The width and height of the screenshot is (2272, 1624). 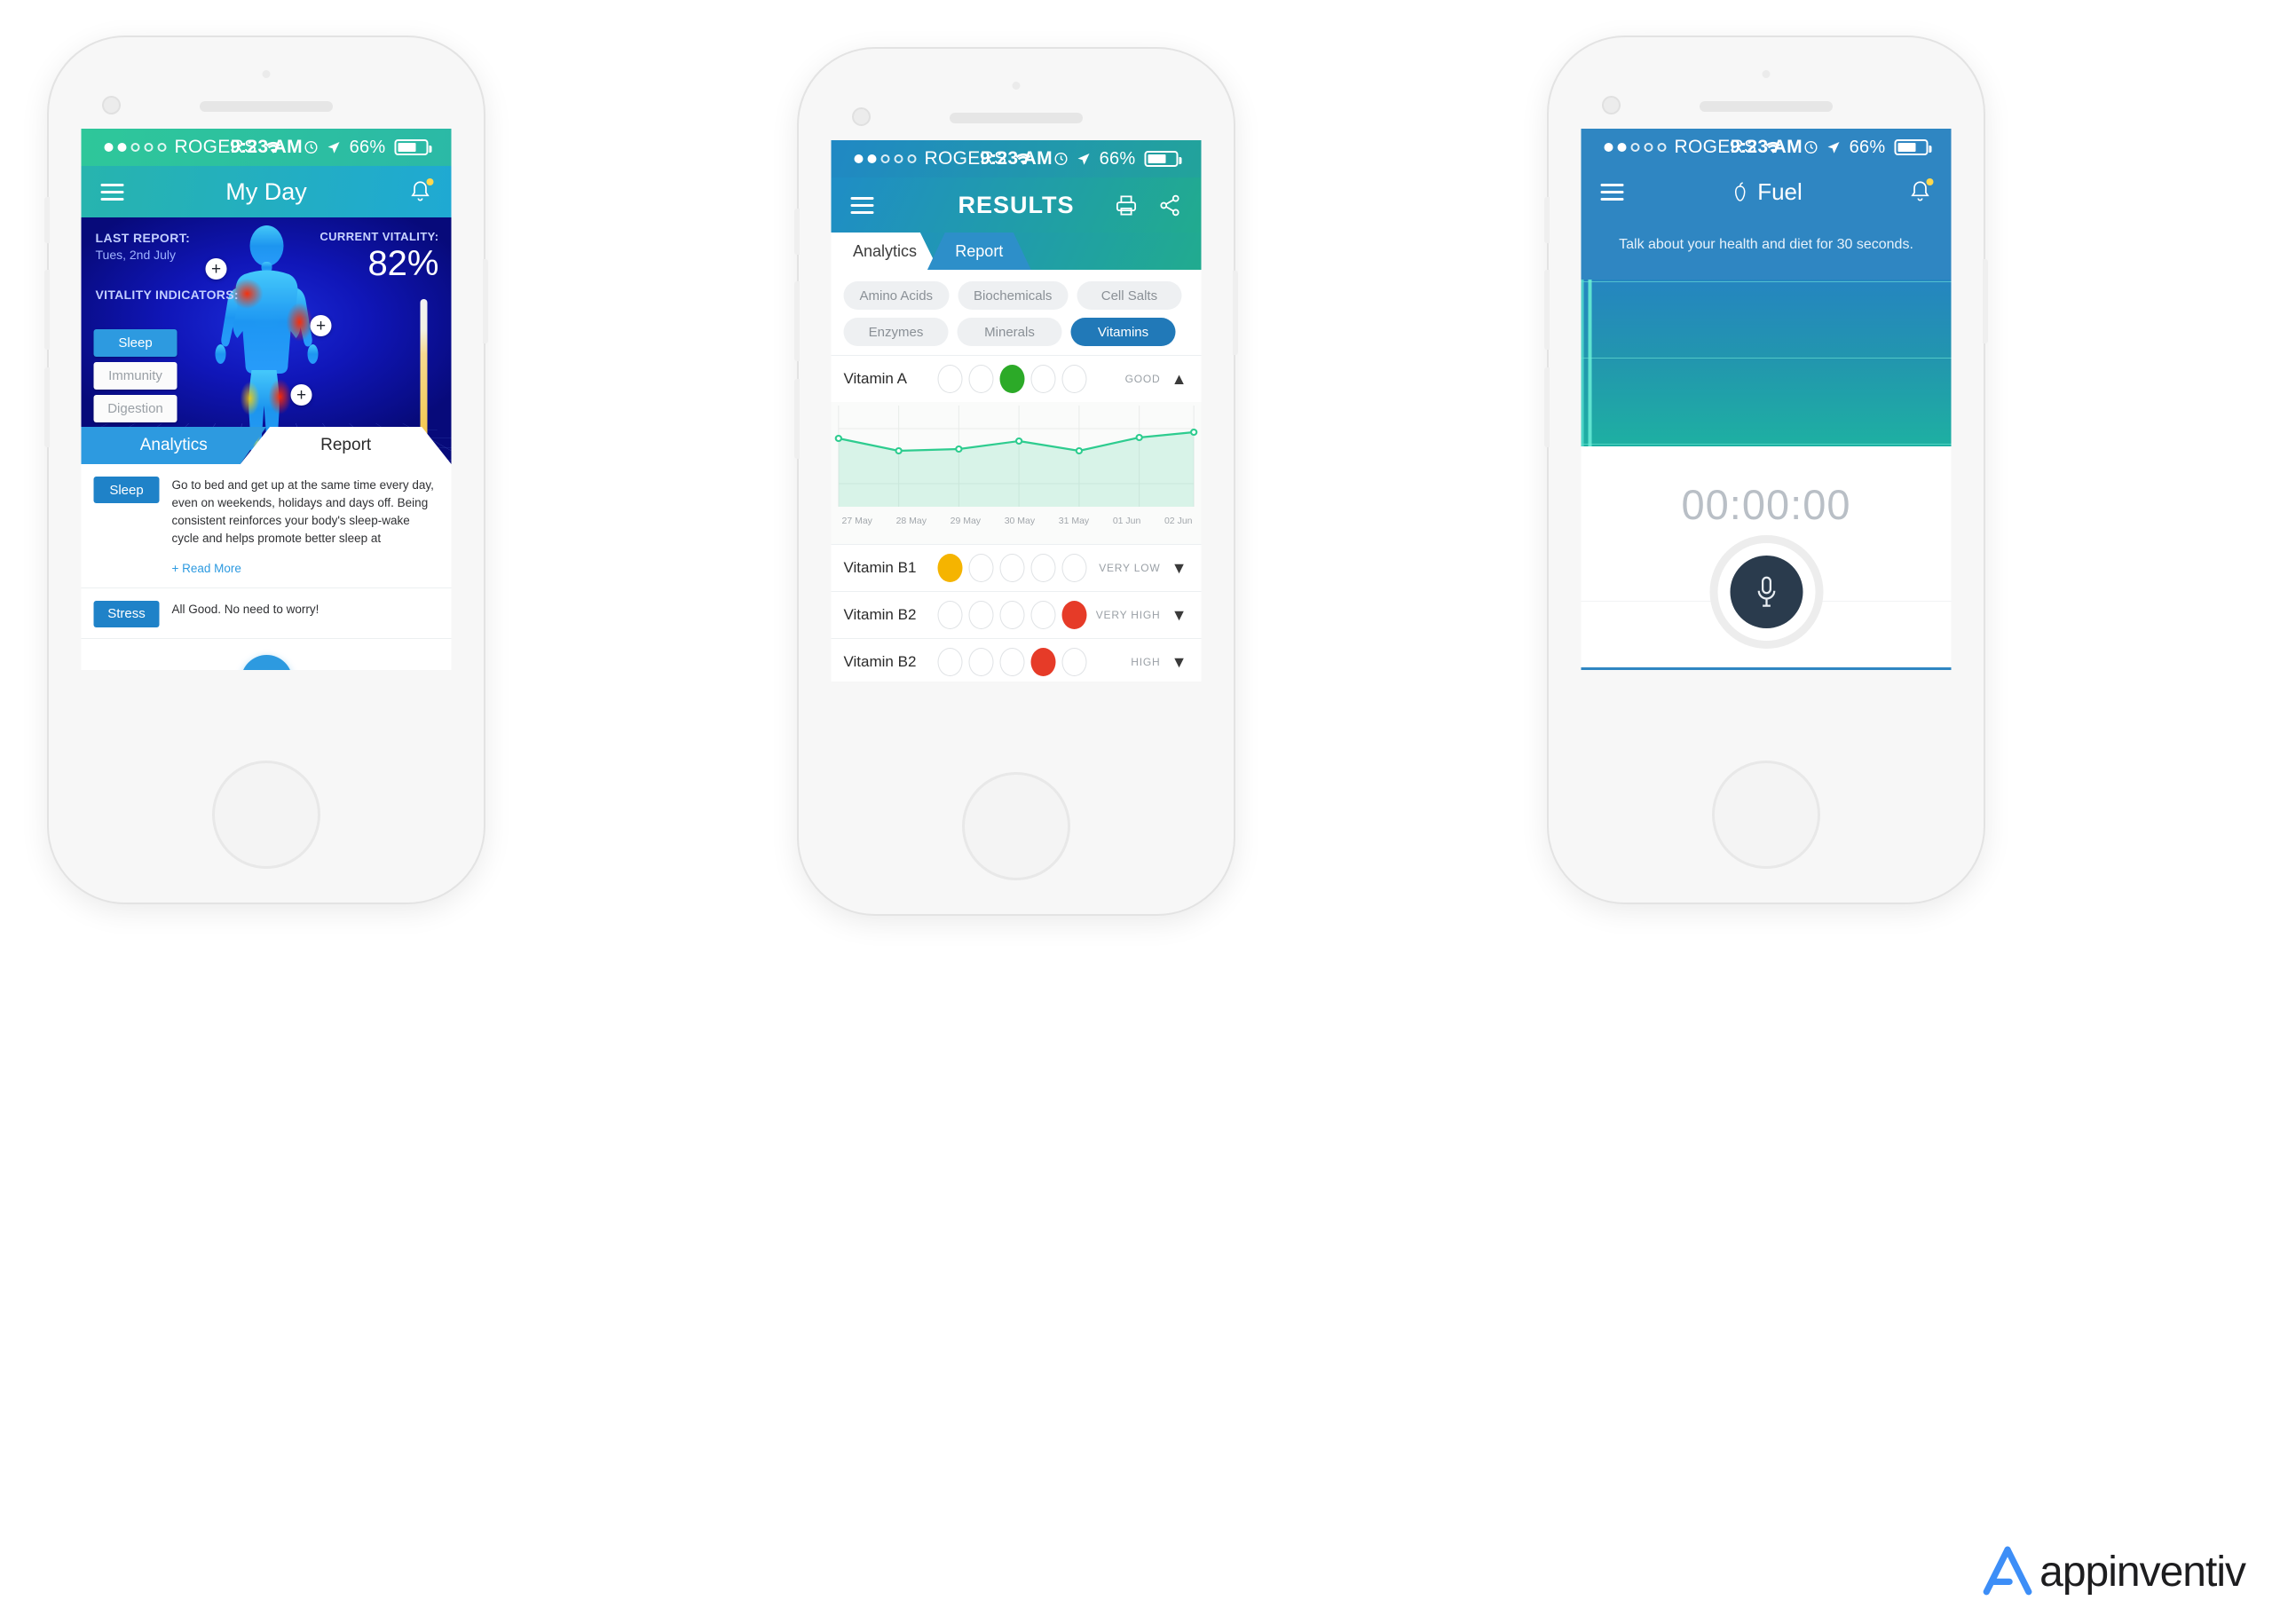 What do you see at coordinates (880, 567) in the screenshot?
I see `vitamin-name: Vitamin B1` at bounding box center [880, 567].